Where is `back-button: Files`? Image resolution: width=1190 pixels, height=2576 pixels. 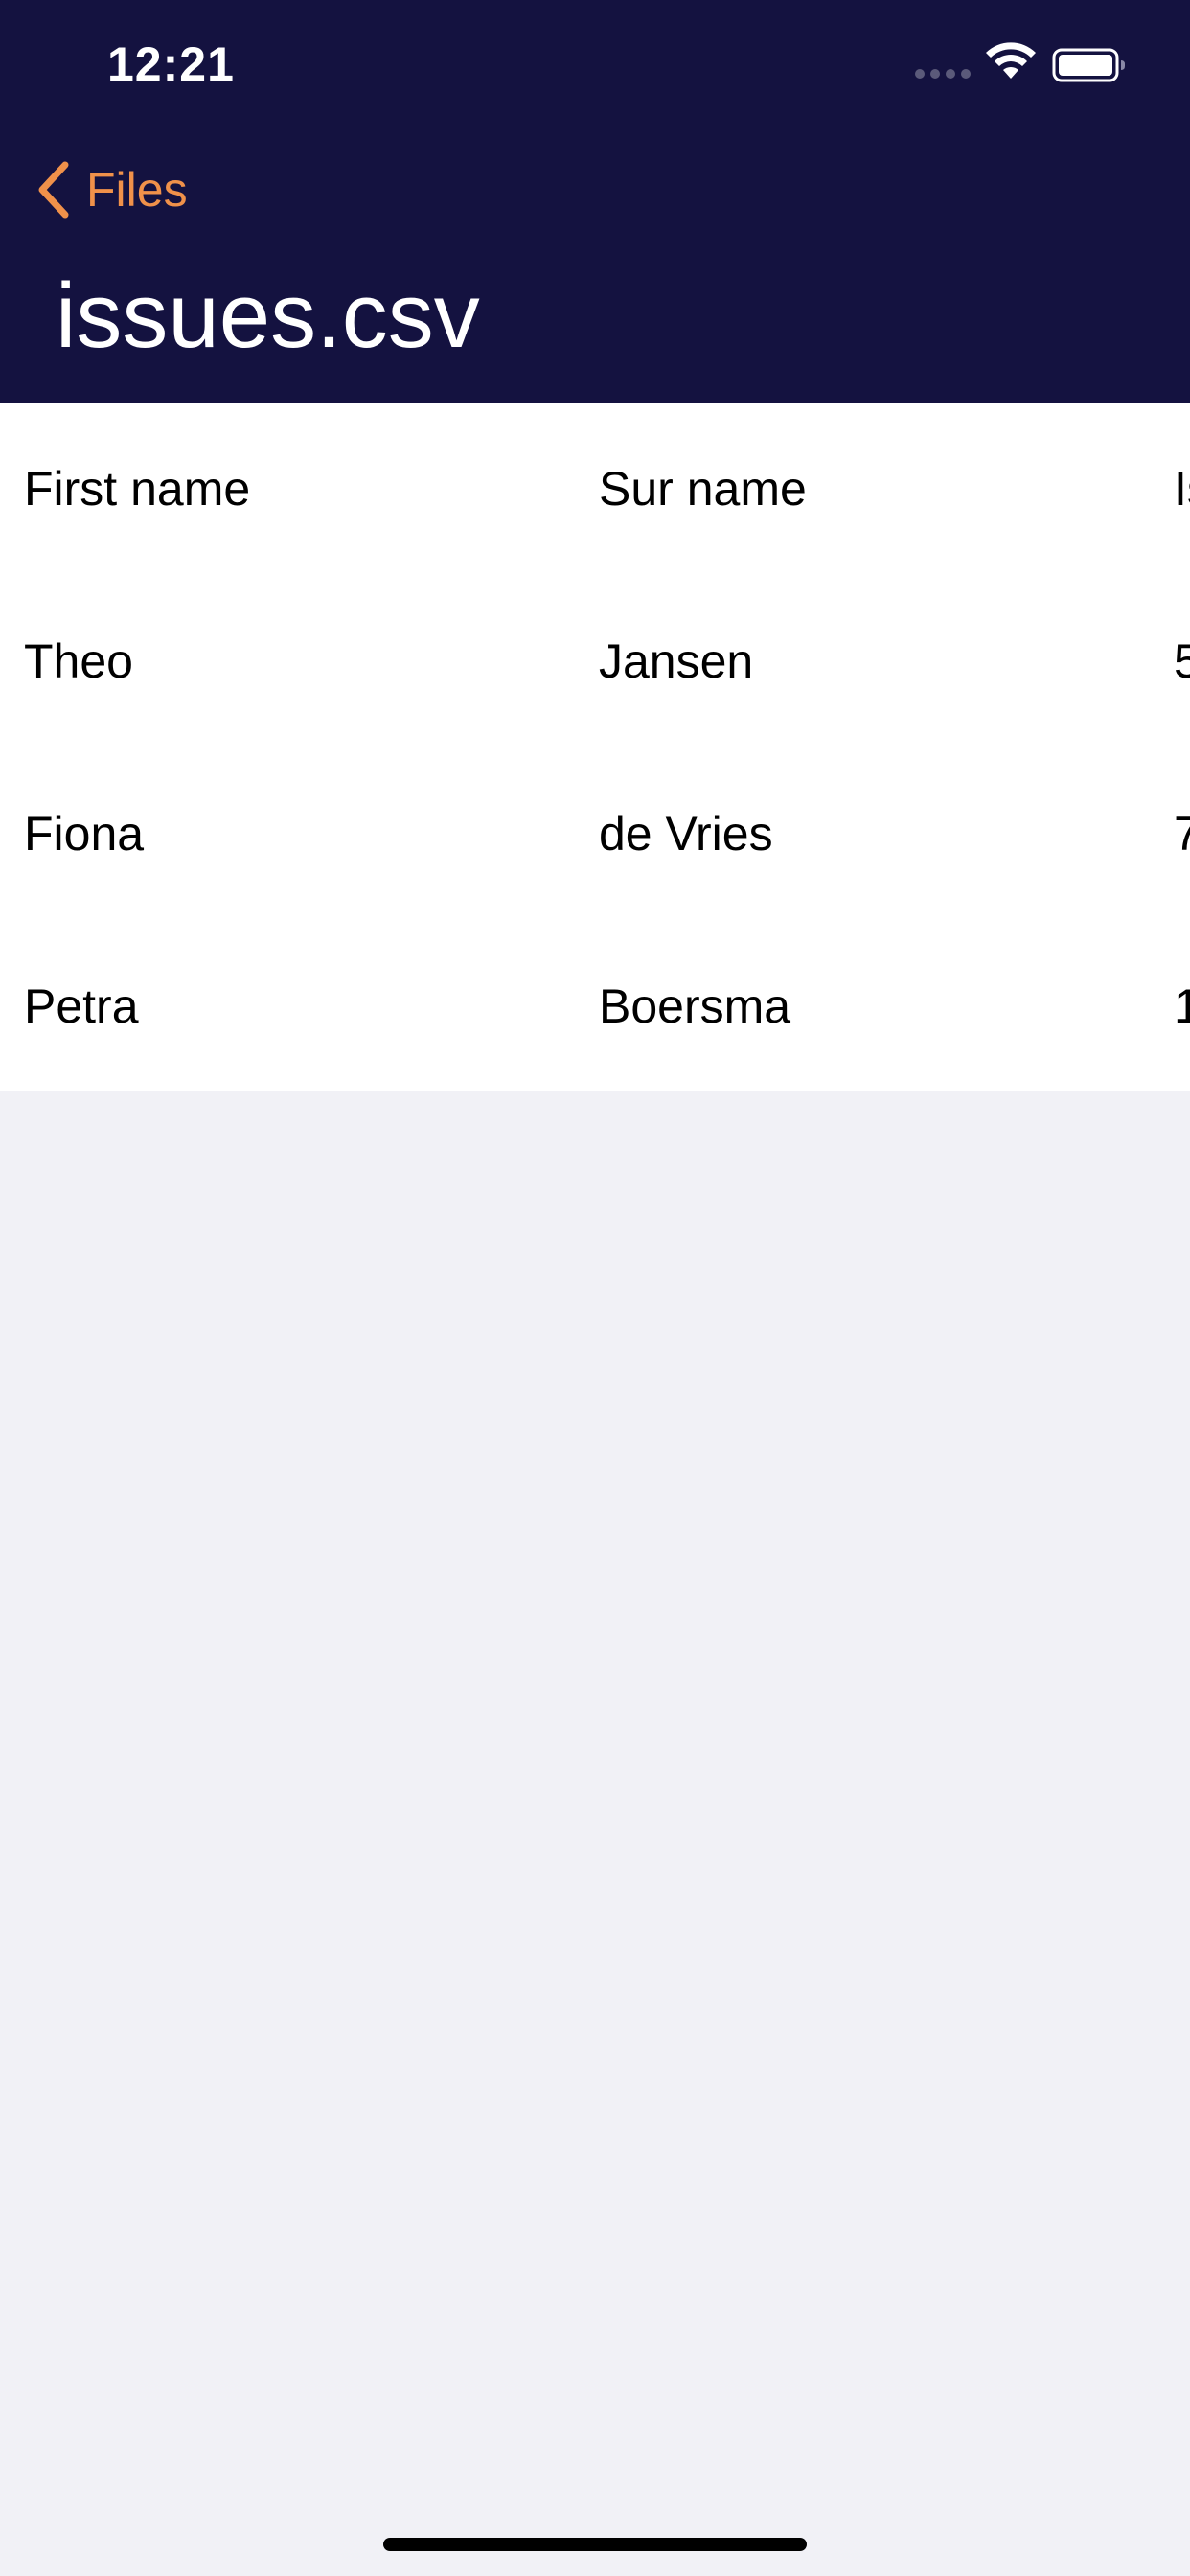 back-button: Files is located at coordinates (111, 189).